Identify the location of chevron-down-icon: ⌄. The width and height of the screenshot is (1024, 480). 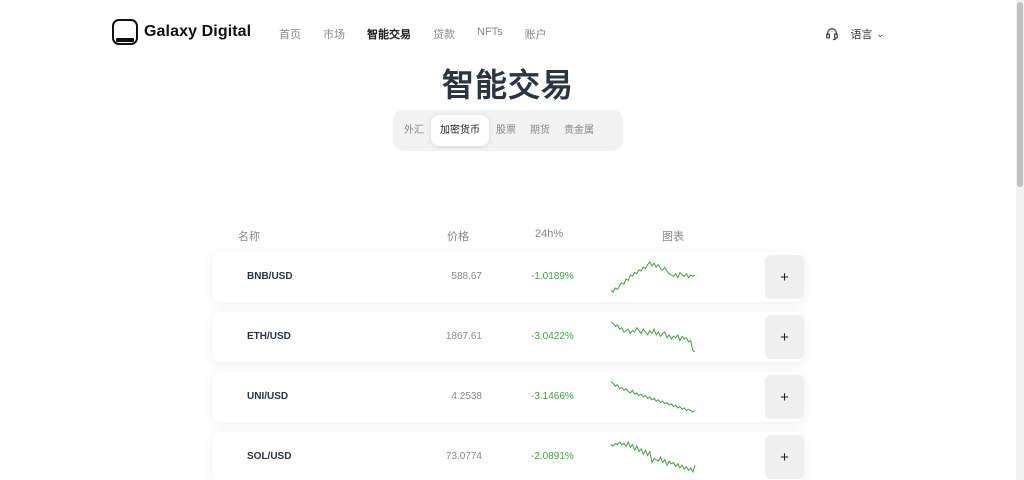
(880, 33).